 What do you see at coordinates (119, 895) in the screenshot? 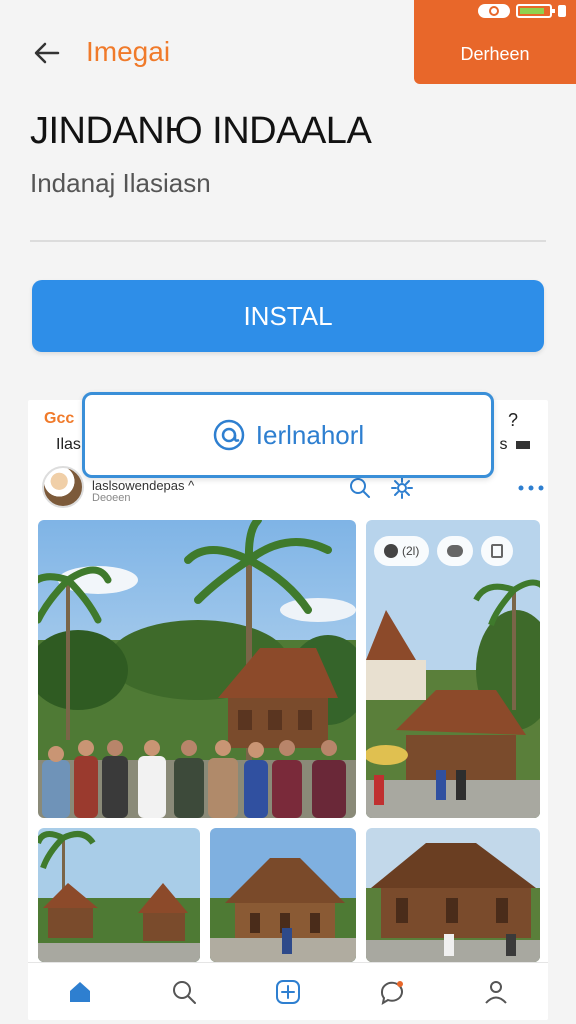
I see `photo-houses-palm` at bounding box center [119, 895].